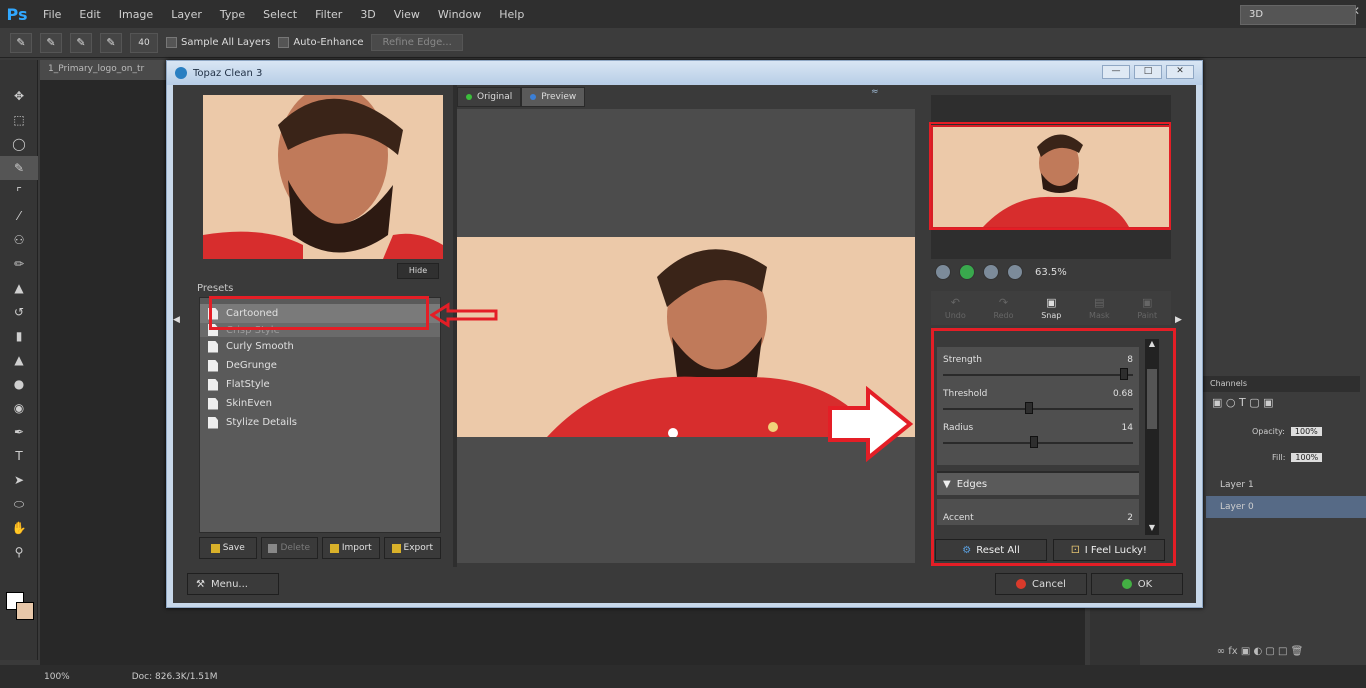 The height and width of the screenshot is (688, 1366). What do you see at coordinates (967, 272) in the screenshot?
I see `zoom-in-icon` at bounding box center [967, 272].